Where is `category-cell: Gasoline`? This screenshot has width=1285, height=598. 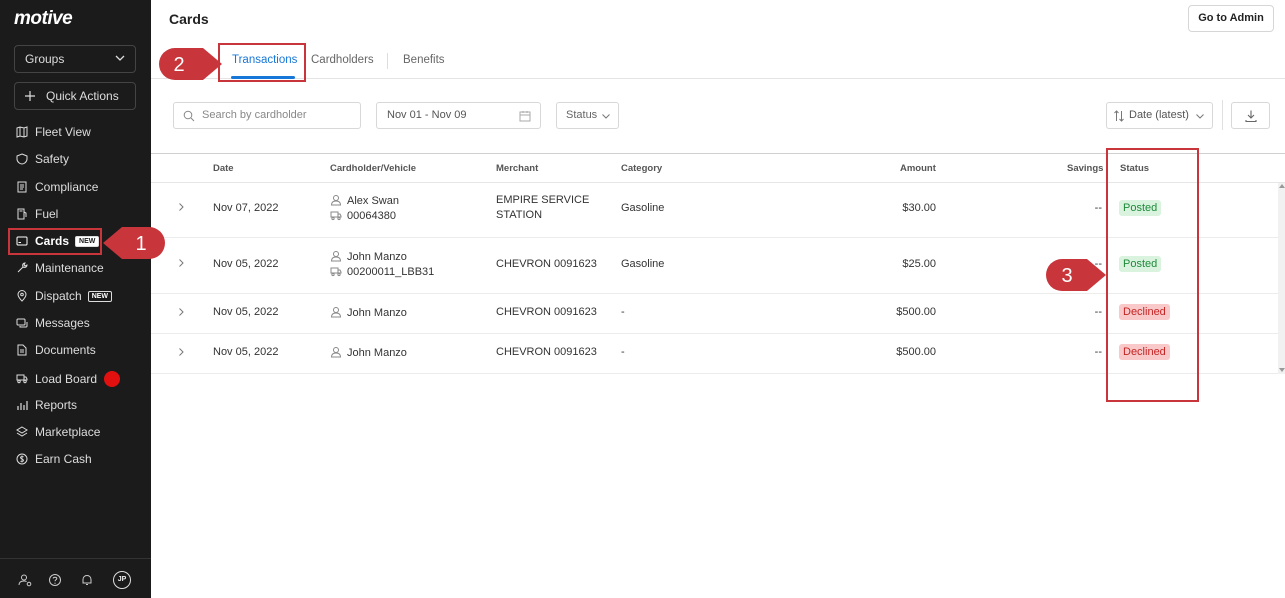 category-cell: Gasoline is located at coordinates (643, 264).